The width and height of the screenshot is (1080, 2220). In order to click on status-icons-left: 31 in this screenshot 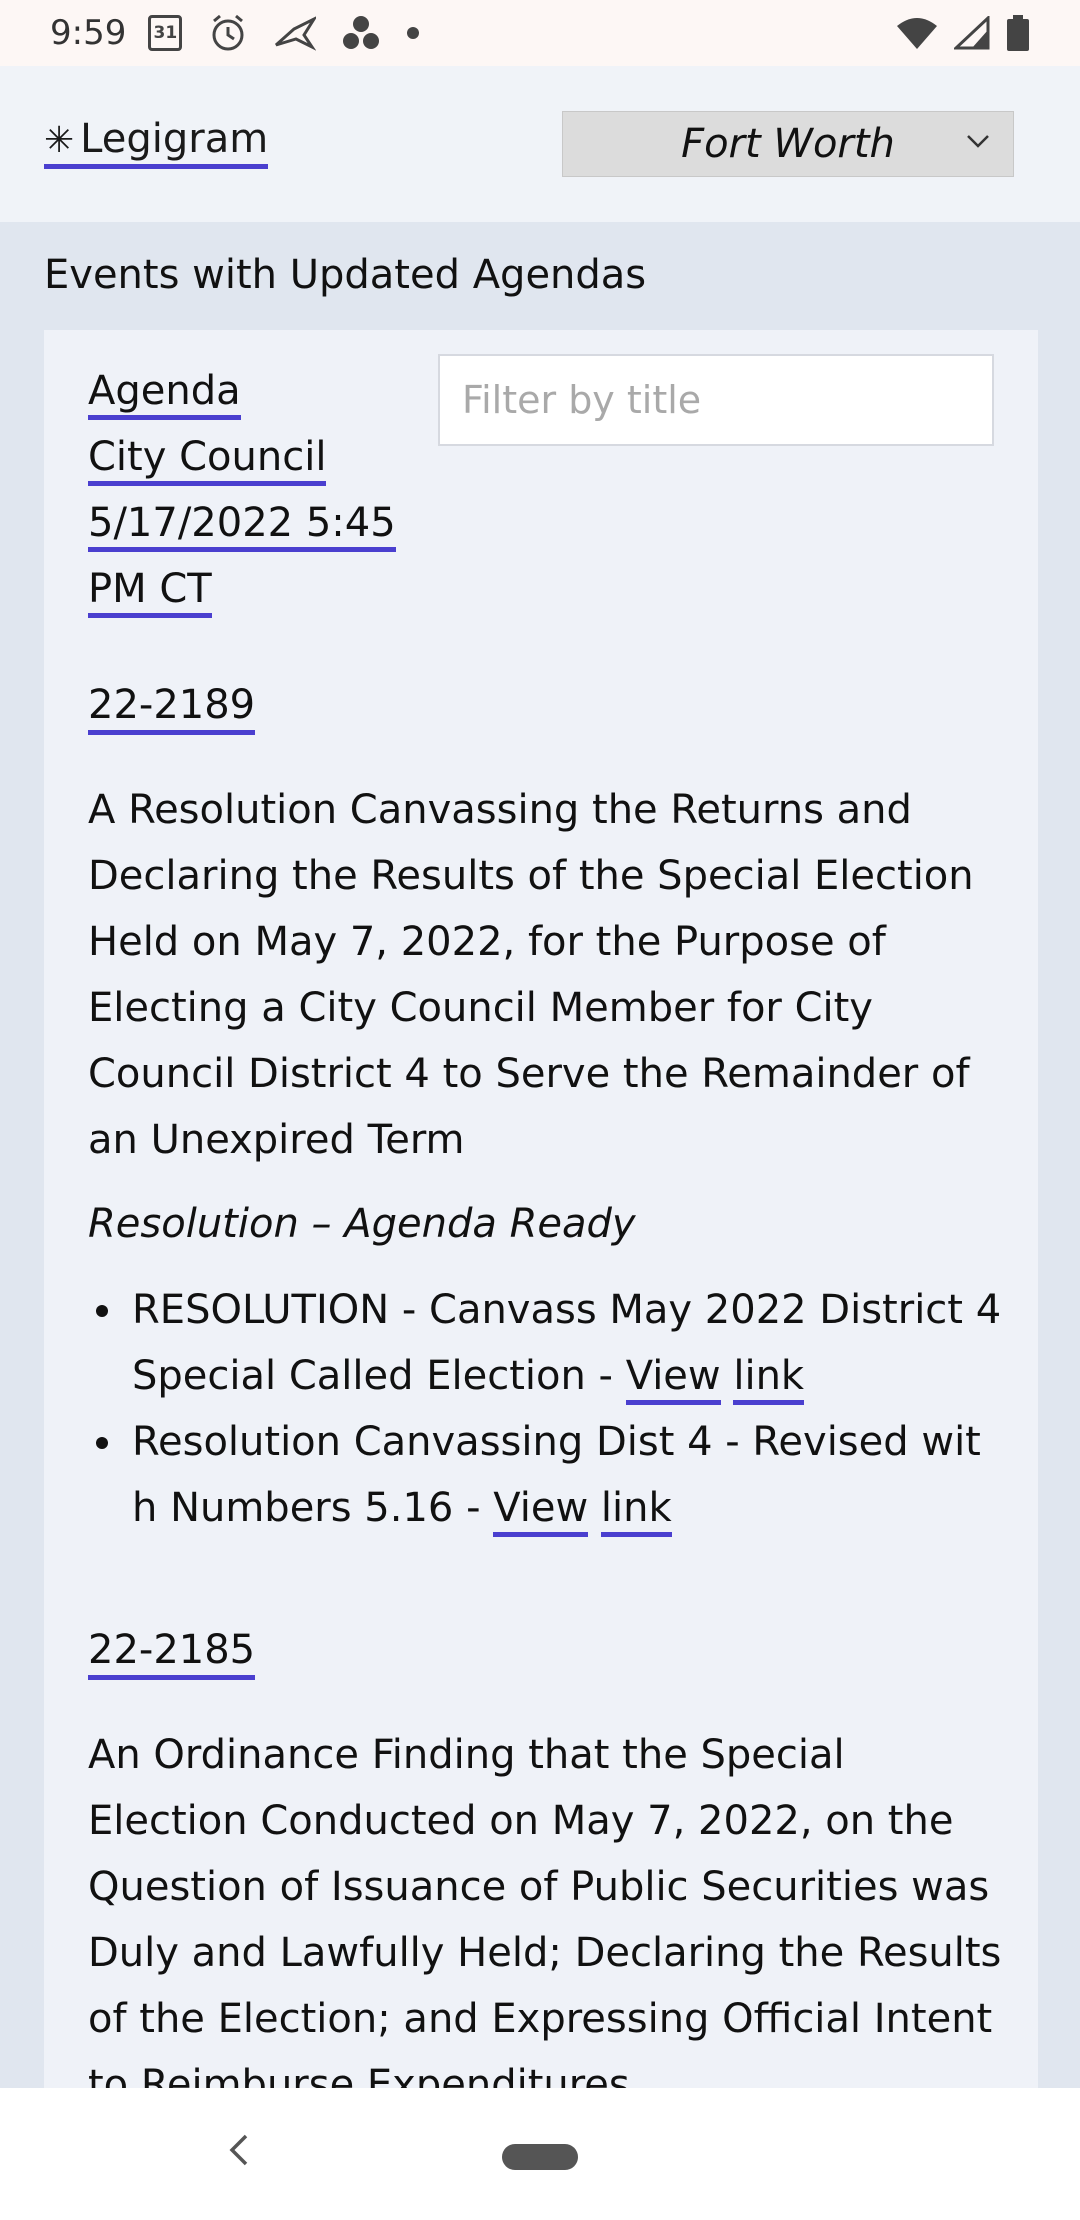, I will do `click(284, 33)`.